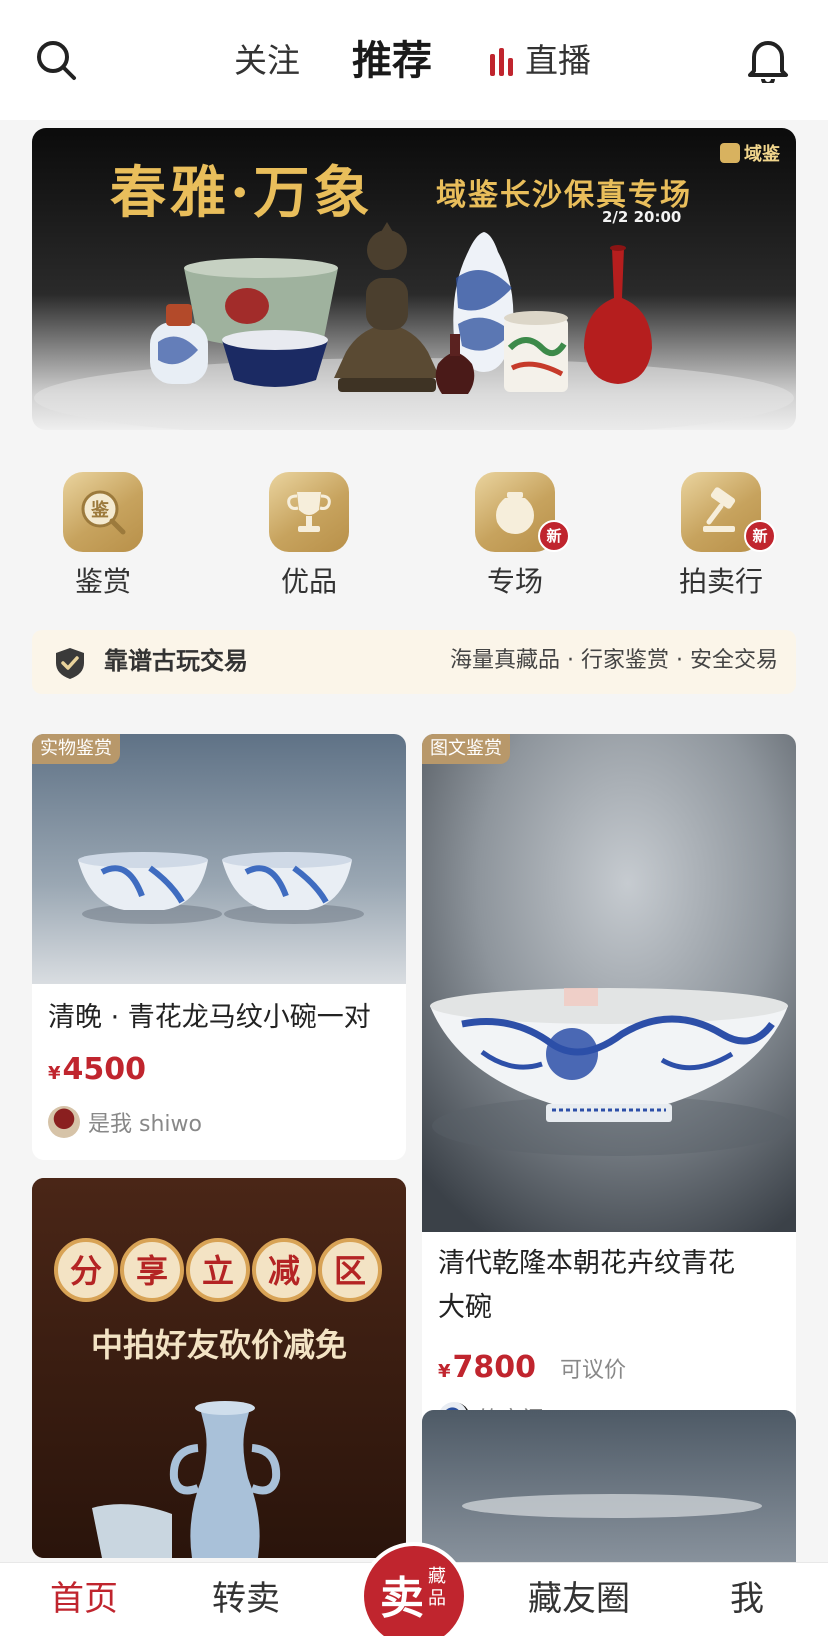  What do you see at coordinates (579, 1595) in the screenshot?
I see `tab-collector-circle: 藏友圈` at bounding box center [579, 1595].